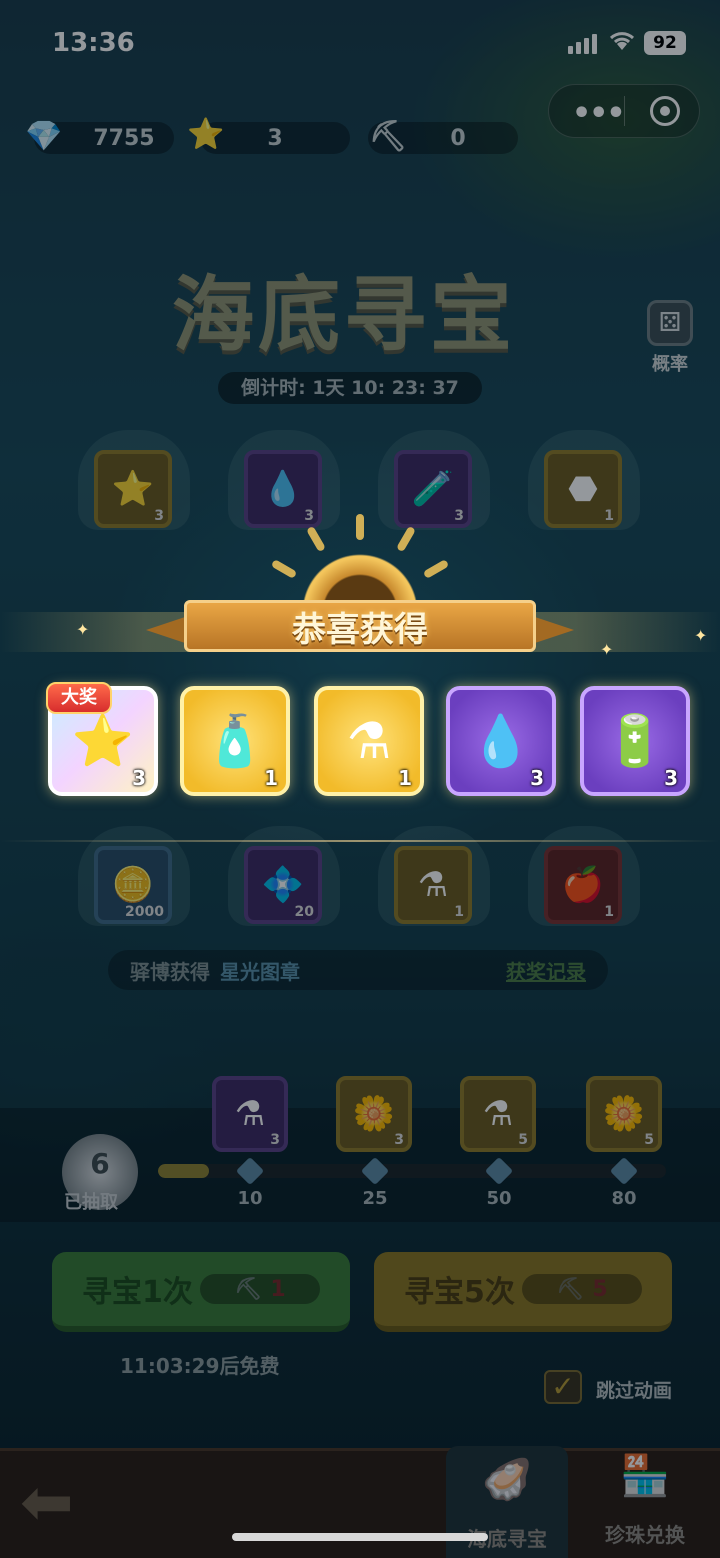 The image size is (720, 1558). What do you see at coordinates (360, 629) in the screenshot?
I see `congrats-title: 恭喜获得` at bounding box center [360, 629].